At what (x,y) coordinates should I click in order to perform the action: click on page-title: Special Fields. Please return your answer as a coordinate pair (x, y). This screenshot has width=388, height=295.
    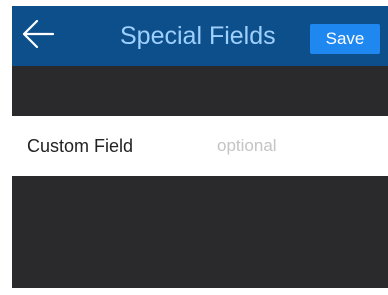
    Looking at the image, I should click on (198, 36).